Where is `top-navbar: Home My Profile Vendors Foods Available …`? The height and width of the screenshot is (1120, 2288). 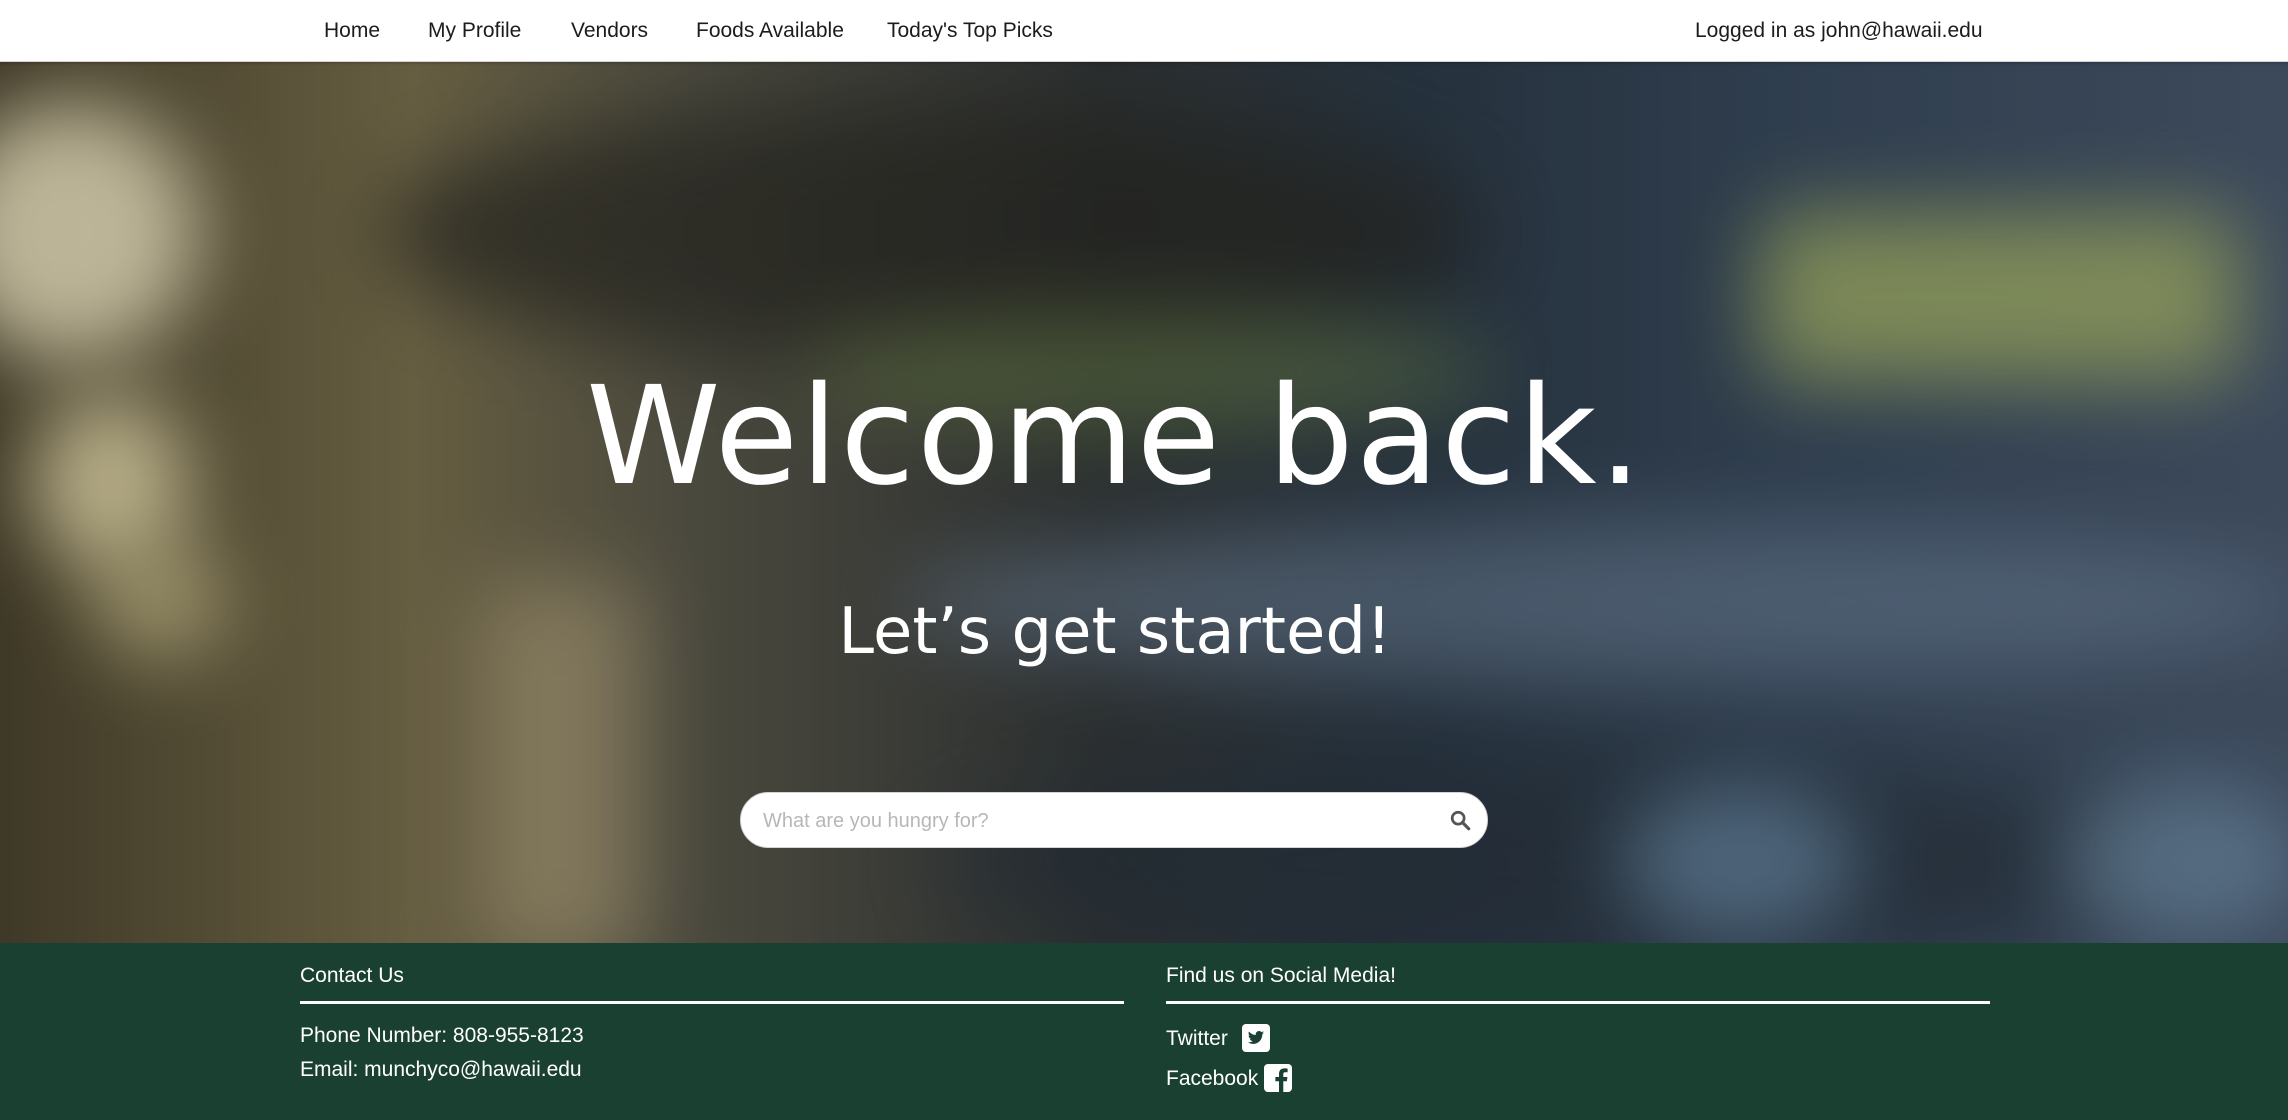
top-navbar: Home My Profile Vendors Foods Available … is located at coordinates (1144, 31).